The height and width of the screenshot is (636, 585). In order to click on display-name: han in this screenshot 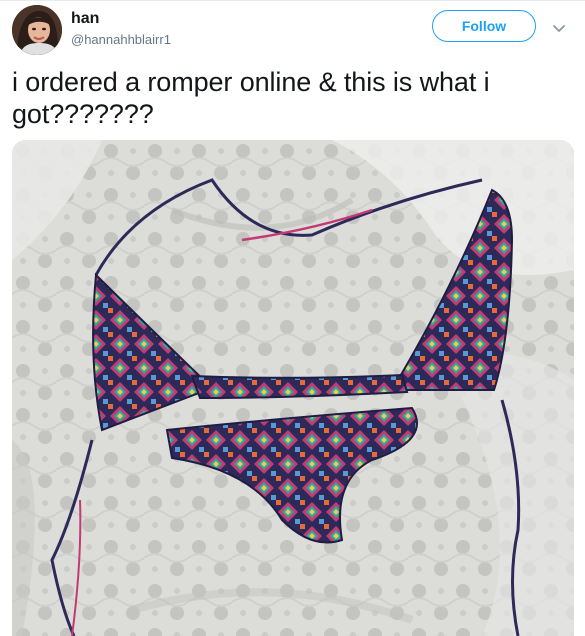, I will do `click(85, 19)`.